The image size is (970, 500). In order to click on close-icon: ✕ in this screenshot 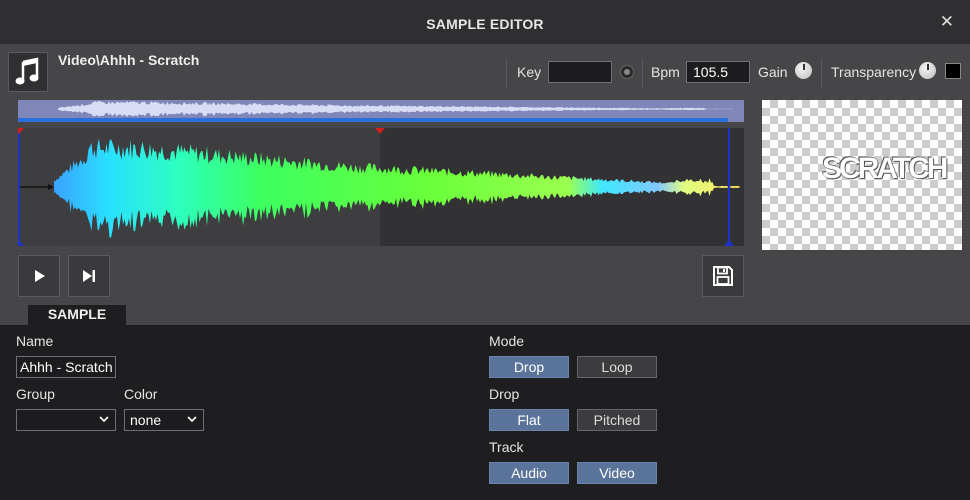, I will do `click(947, 21)`.